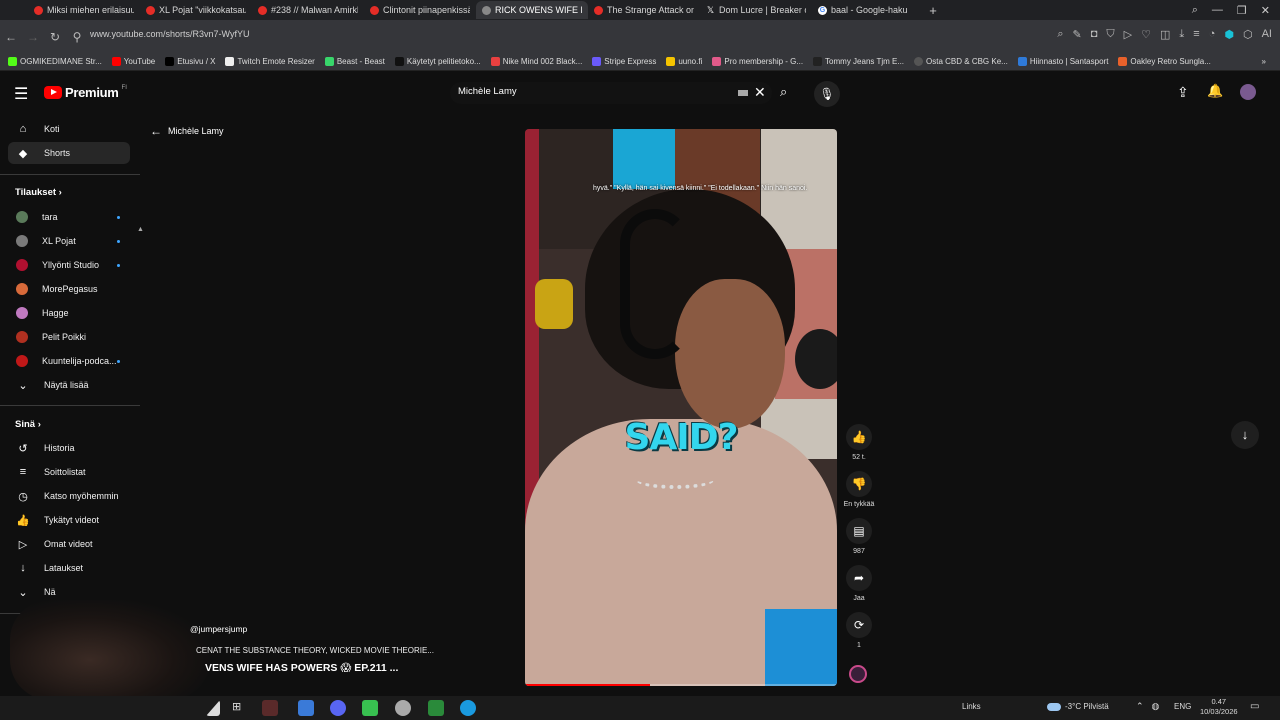 The width and height of the screenshot is (1280, 720). What do you see at coordinates (190, 61) in the screenshot?
I see `bookmark: Etusivu / X` at bounding box center [190, 61].